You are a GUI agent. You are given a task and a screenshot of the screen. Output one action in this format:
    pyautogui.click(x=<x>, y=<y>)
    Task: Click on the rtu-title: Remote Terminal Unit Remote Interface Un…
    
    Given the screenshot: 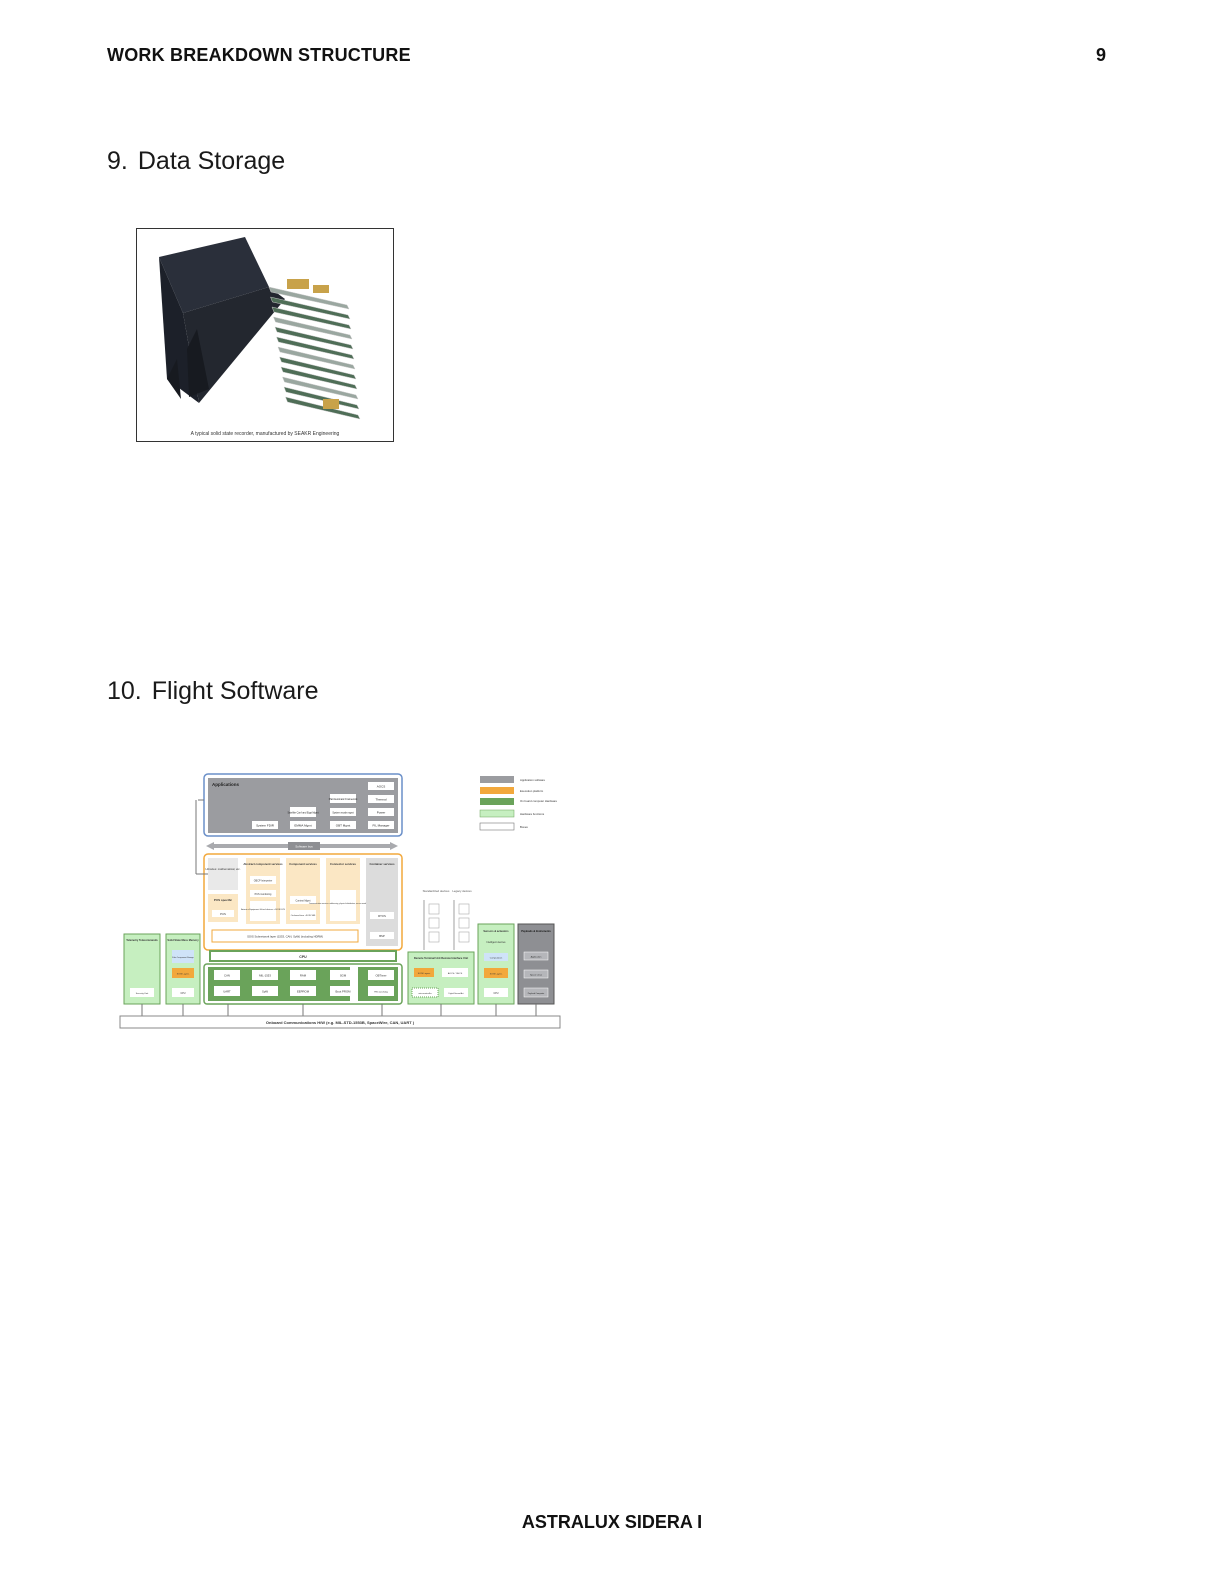 What is the action you would take?
    pyautogui.click(x=441, y=958)
    